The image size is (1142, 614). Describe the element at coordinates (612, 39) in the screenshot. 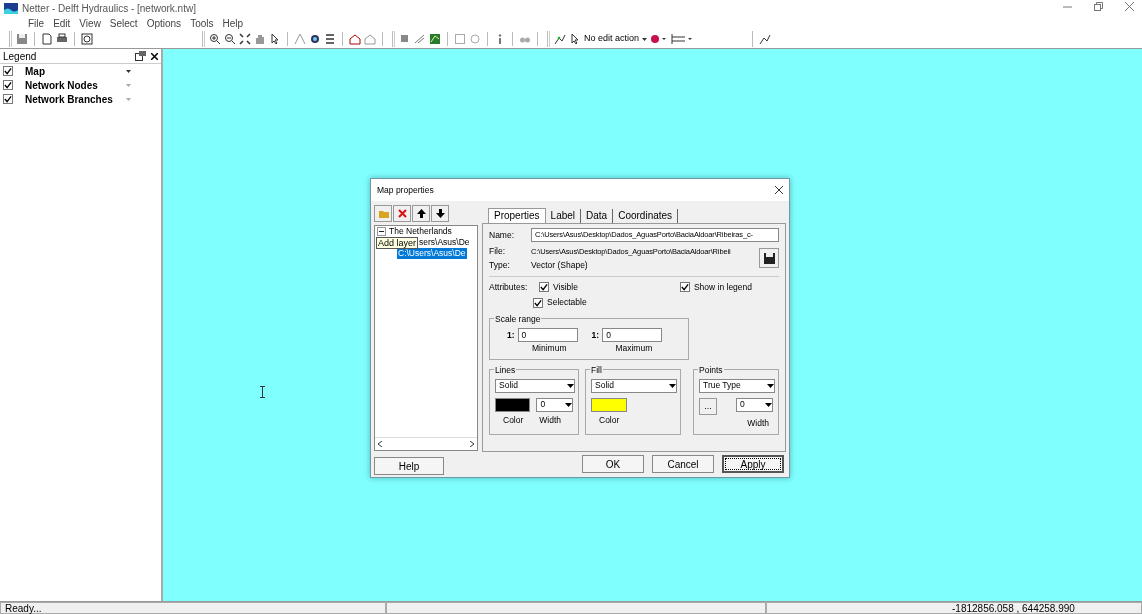

I see `edit-action-dropdown: No edit action` at that location.